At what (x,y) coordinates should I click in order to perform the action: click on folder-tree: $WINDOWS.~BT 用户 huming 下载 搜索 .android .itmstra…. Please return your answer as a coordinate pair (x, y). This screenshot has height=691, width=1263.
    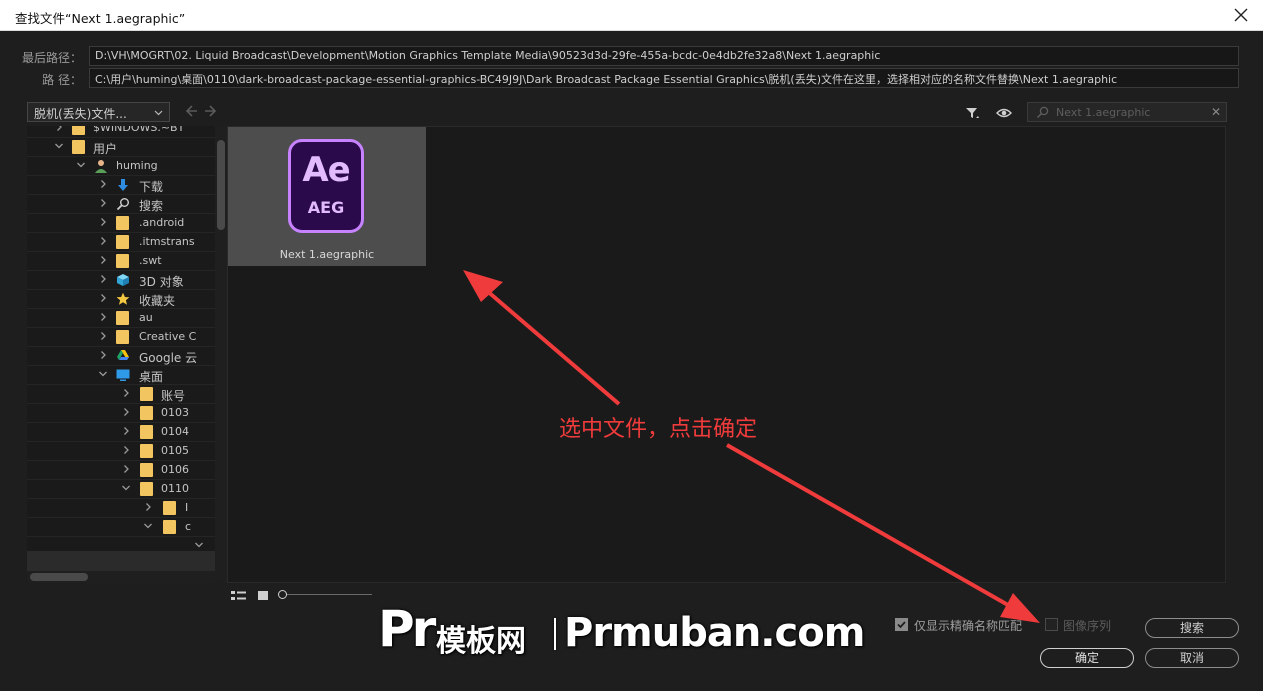
    Looking at the image, I should click on (121, 354).